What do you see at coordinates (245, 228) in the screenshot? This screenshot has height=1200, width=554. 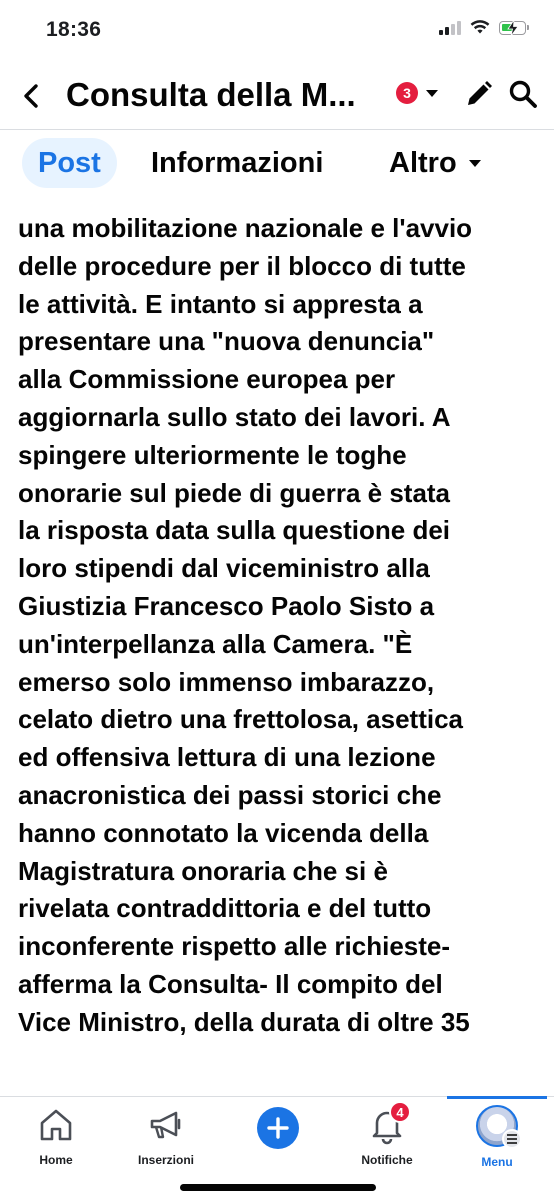 I see `post-text-line: una mobilitazione nazionale e l'avvio` at bounding box center [245, 228].